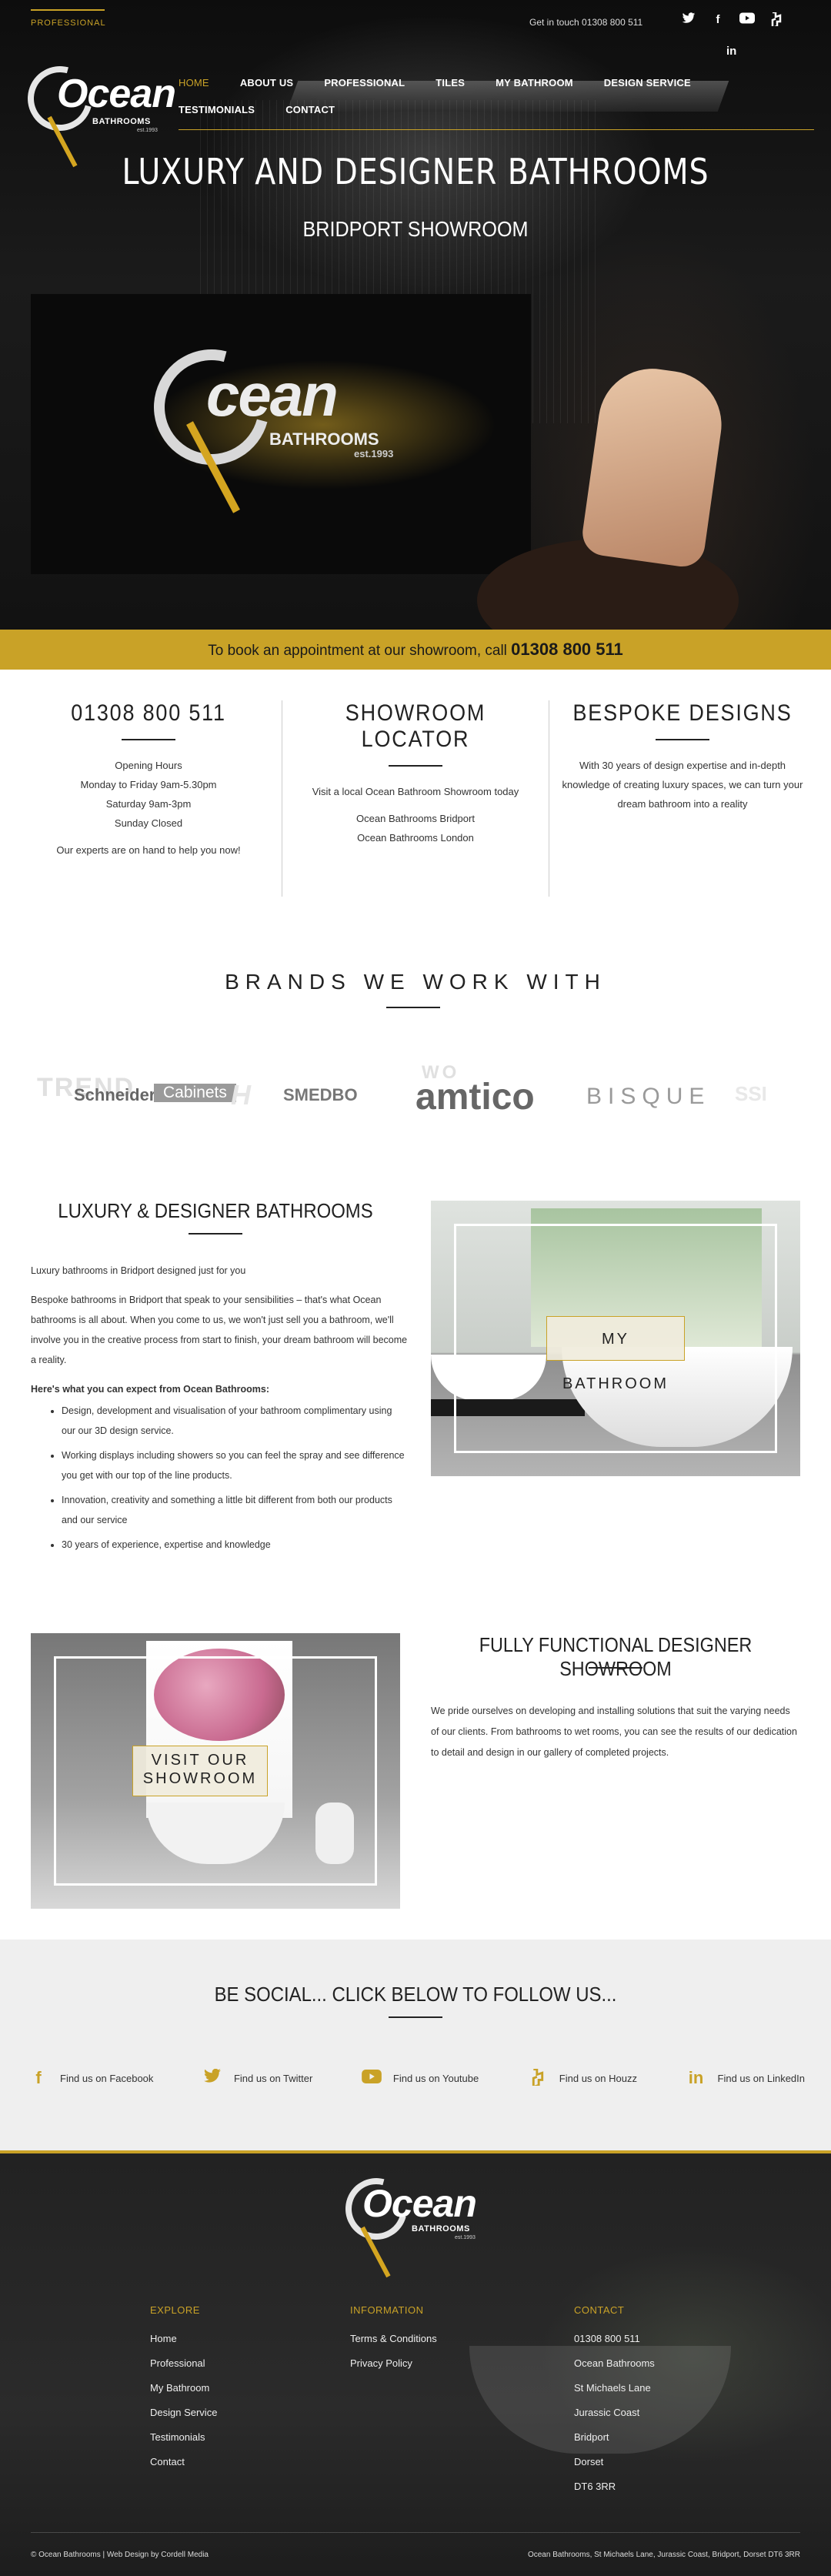 Image resolution: width=831 pixels, height=2576 pixels. What do you see at coordinates (415, 818) in the screenshot?
I see `link-bridport-showroom: Ocean Bathrooms Bridport` at bounding box center [415, 818].